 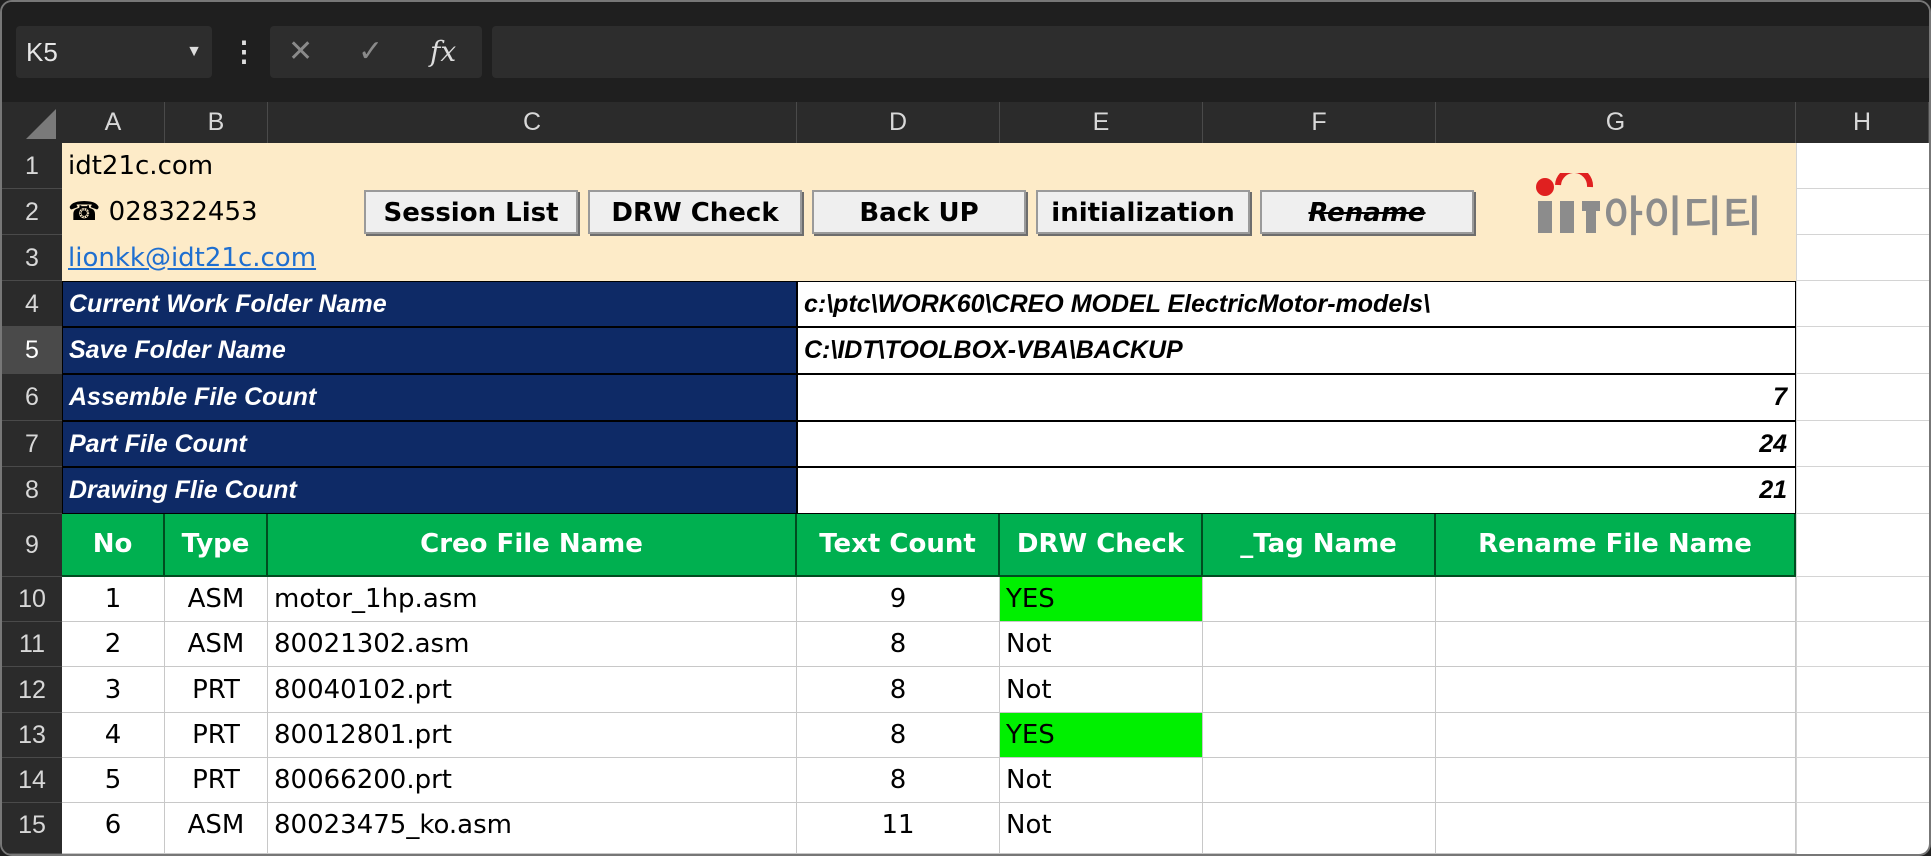 I want to click on row-header-5: 5, so click(x=32, y=350).